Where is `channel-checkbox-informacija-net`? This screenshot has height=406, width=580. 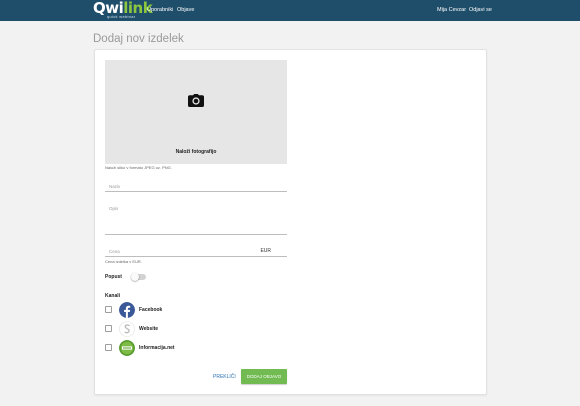 channel-checkbox-informacija-net is located at coordinates (108, 347).